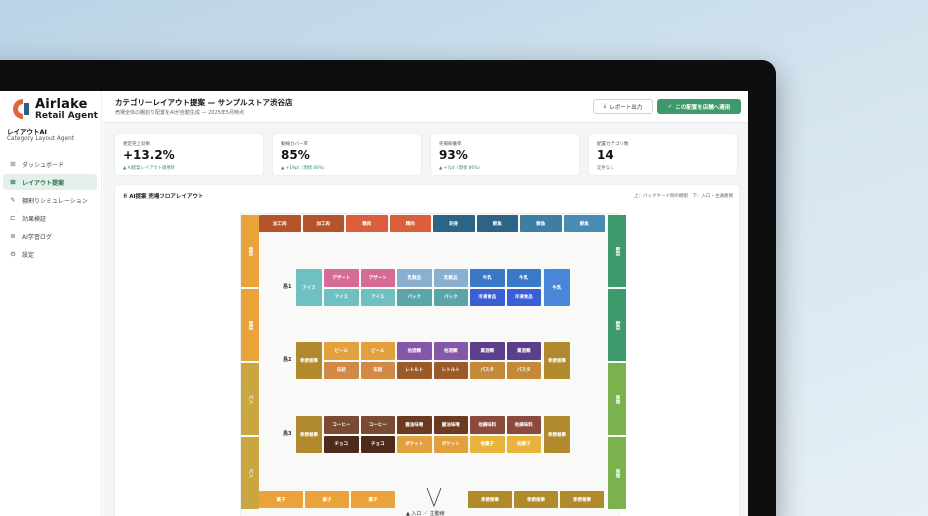 This screenshot has width=928, height=516. I want to click on check-icon: ✓, so click(670, 106).